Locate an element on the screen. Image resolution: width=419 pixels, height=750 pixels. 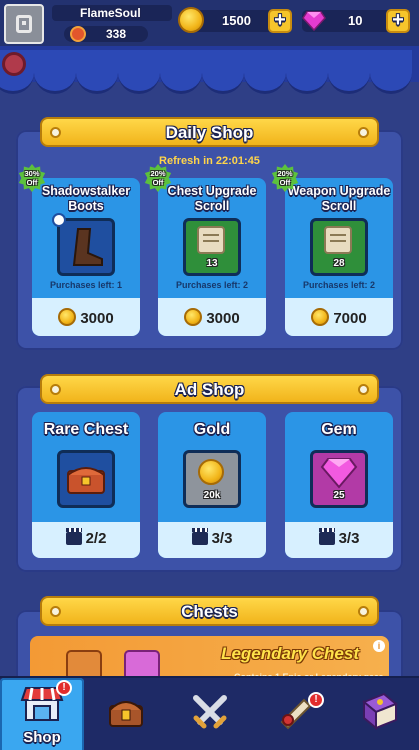
nav-battle is located at coordinates (210, 714).